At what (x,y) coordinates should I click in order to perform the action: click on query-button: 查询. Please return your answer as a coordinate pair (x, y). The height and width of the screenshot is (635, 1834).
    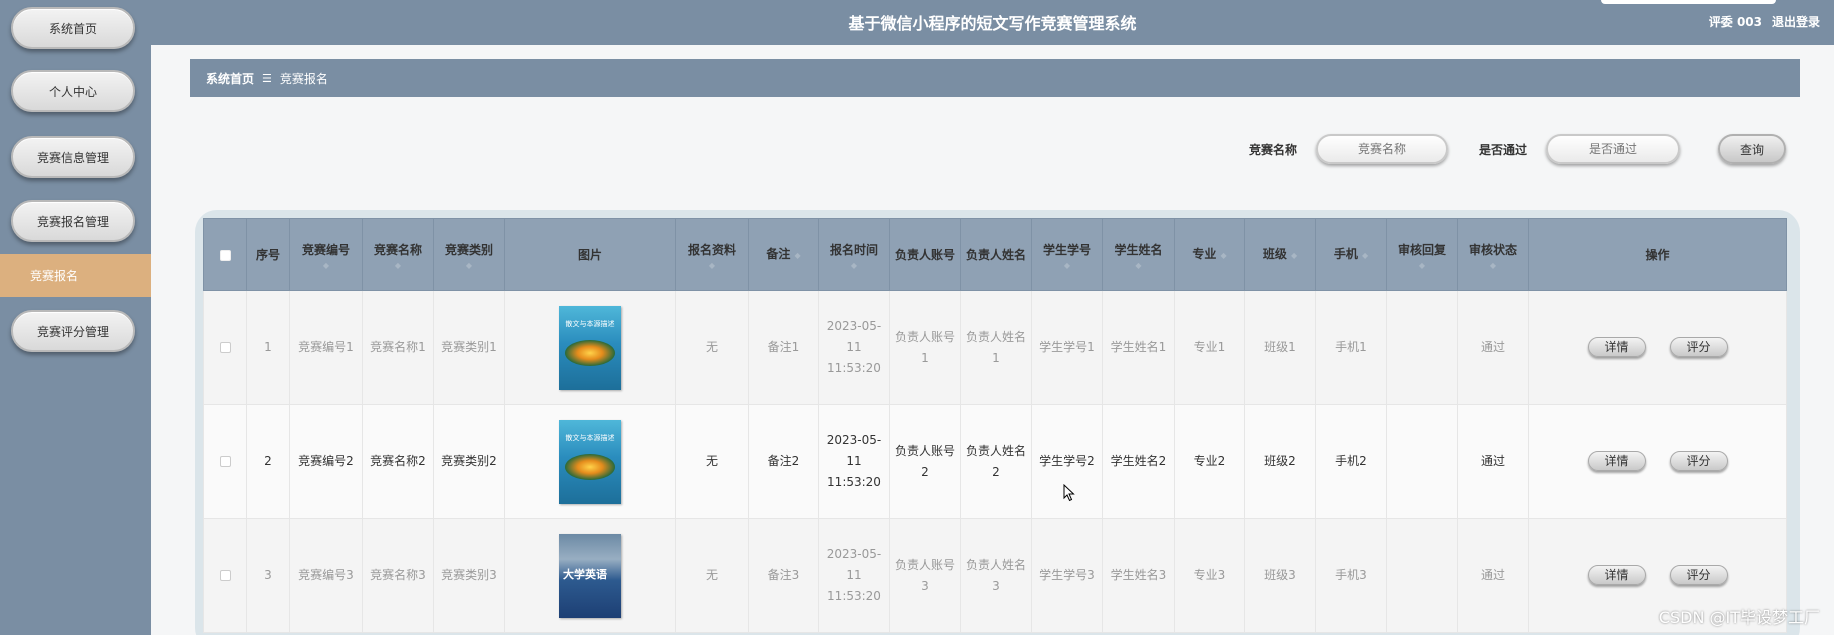
    Looking at the image, I should click on (1752, 149).